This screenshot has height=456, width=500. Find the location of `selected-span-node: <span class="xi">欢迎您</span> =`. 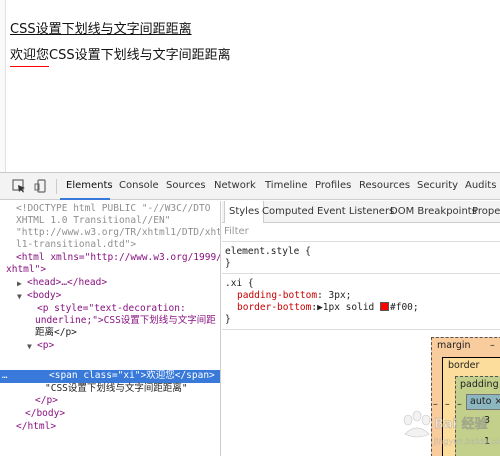

selected-span-node: <span class="xi">欢迎您</span> = is located at coordinates (134, 376).